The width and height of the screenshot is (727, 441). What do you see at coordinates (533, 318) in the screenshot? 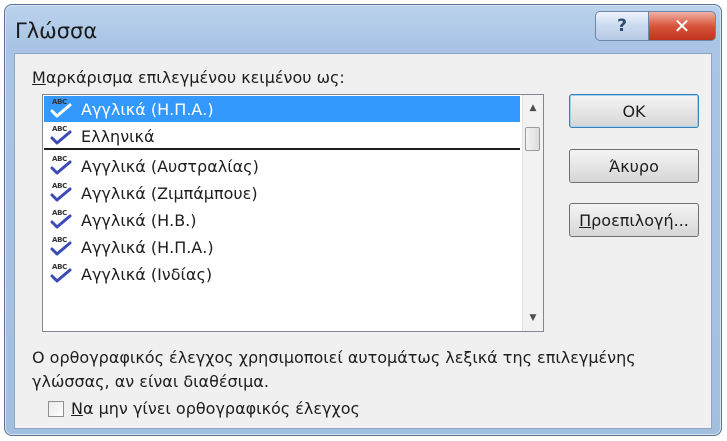
I see `scroll-down-icon: ▼` at bounding box center [533, 318].